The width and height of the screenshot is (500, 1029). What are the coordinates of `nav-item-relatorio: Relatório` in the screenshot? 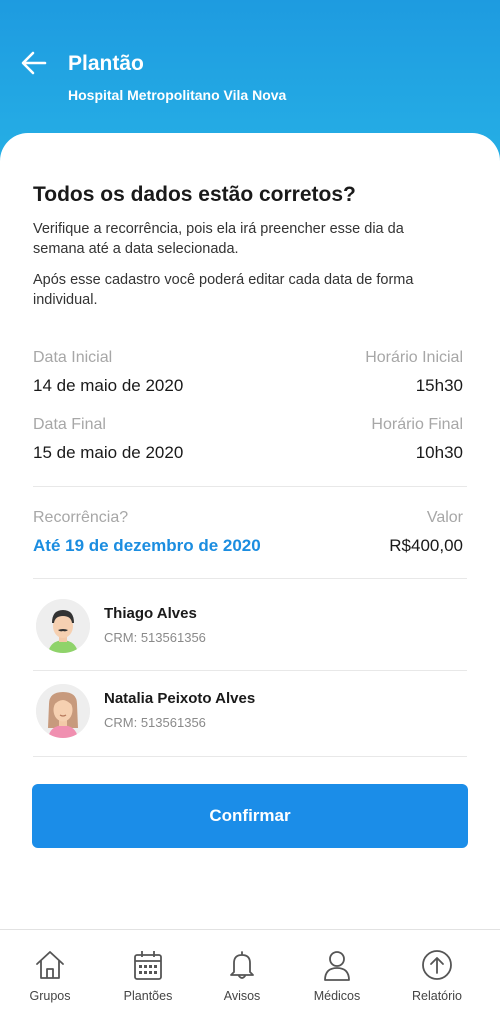 It's located at (437, 979).